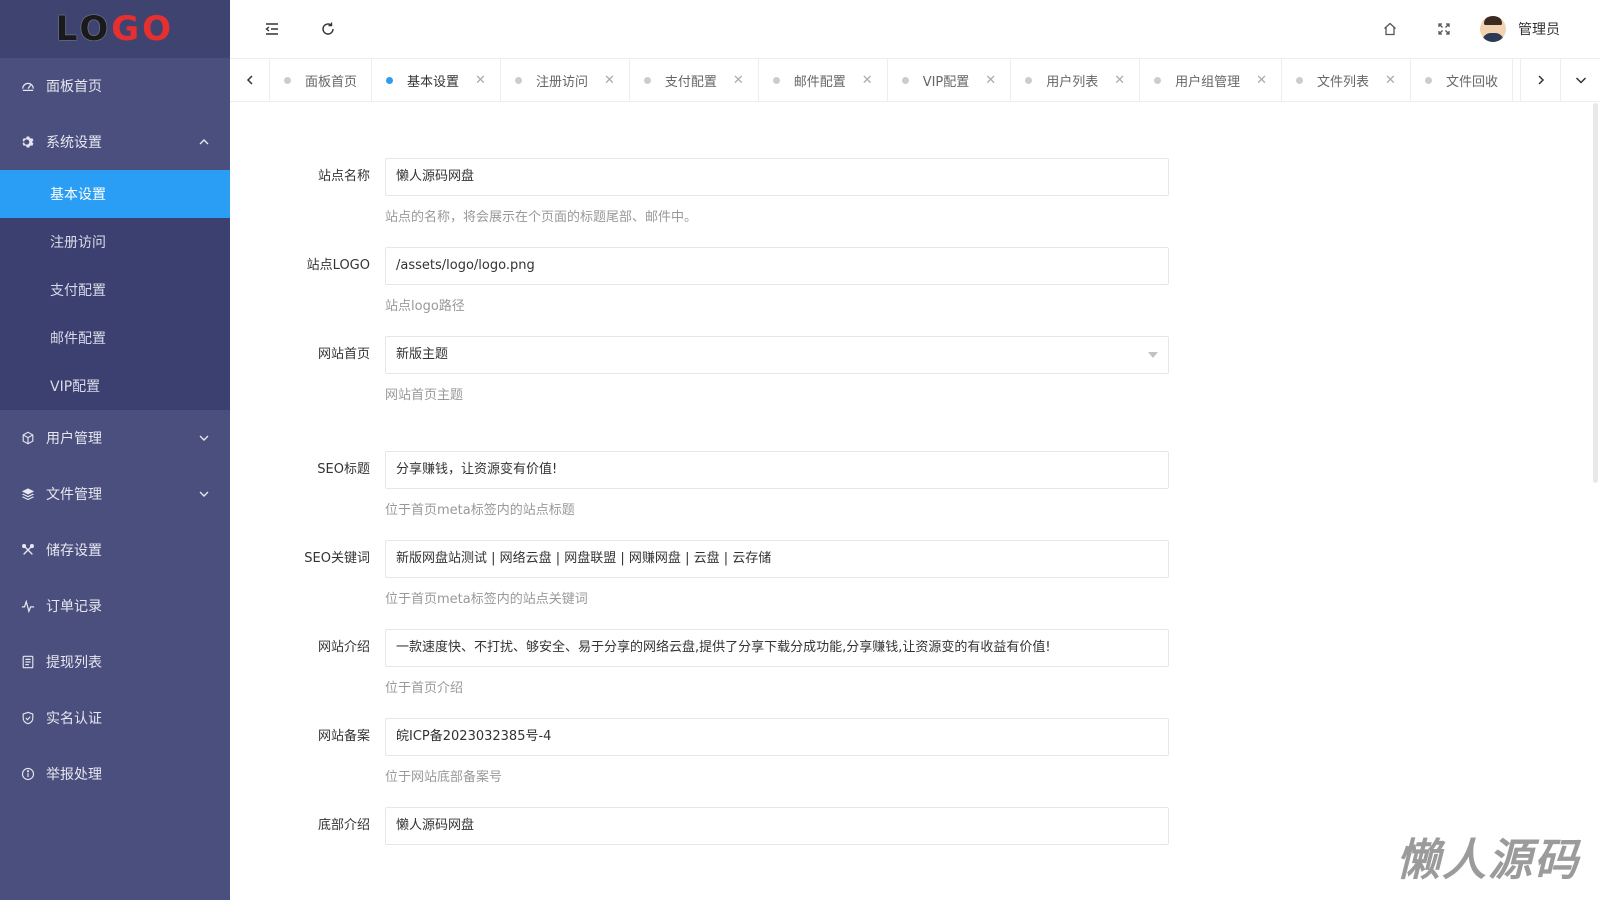 The image size is (1600, 900). What do you see at coordinates (28, 86) in the screenshot?
I see `dashboard-icon` at bounding box center [28, 86].